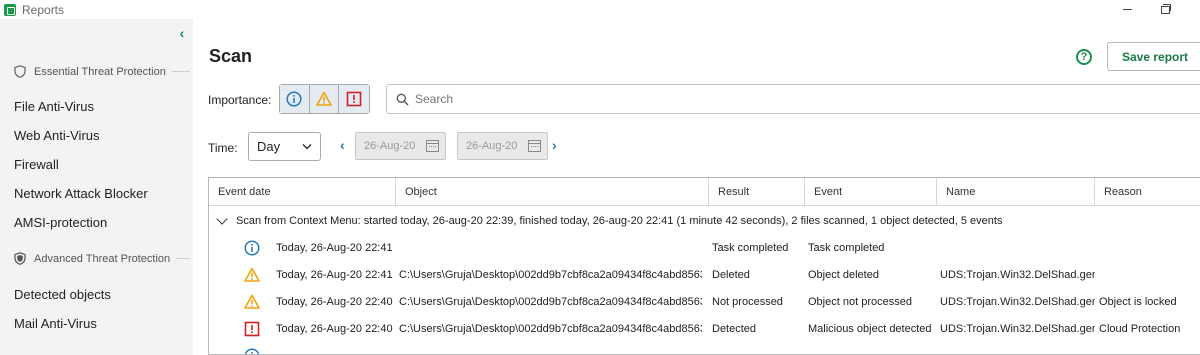  I want to click on cell-result: Deleted, so click(731, 275).